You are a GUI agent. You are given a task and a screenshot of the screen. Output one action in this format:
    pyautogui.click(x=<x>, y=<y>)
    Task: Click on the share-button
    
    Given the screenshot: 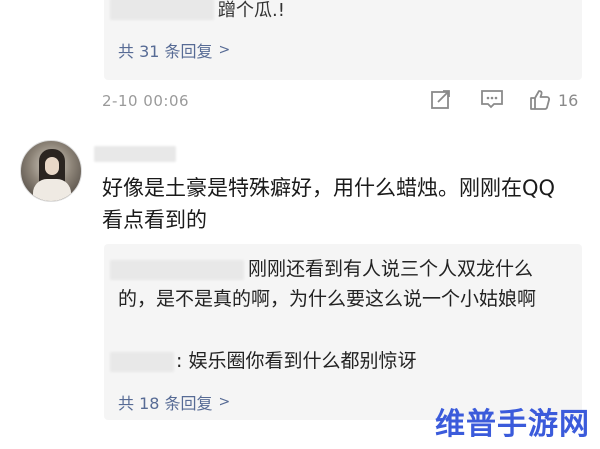 What is the action you would take?
    pyautogui.click(x=441, y=99)
    